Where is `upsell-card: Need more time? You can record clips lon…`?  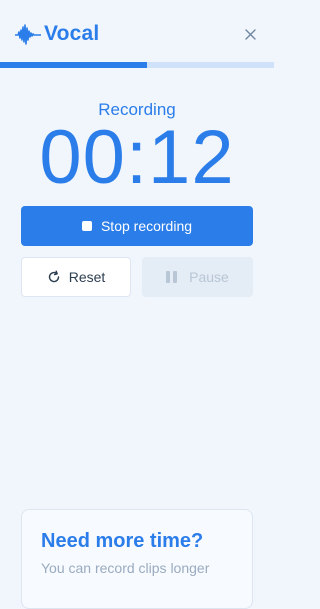
upsell-card: Need more time? You can record clips lon… is located at coordinates (137, 559).